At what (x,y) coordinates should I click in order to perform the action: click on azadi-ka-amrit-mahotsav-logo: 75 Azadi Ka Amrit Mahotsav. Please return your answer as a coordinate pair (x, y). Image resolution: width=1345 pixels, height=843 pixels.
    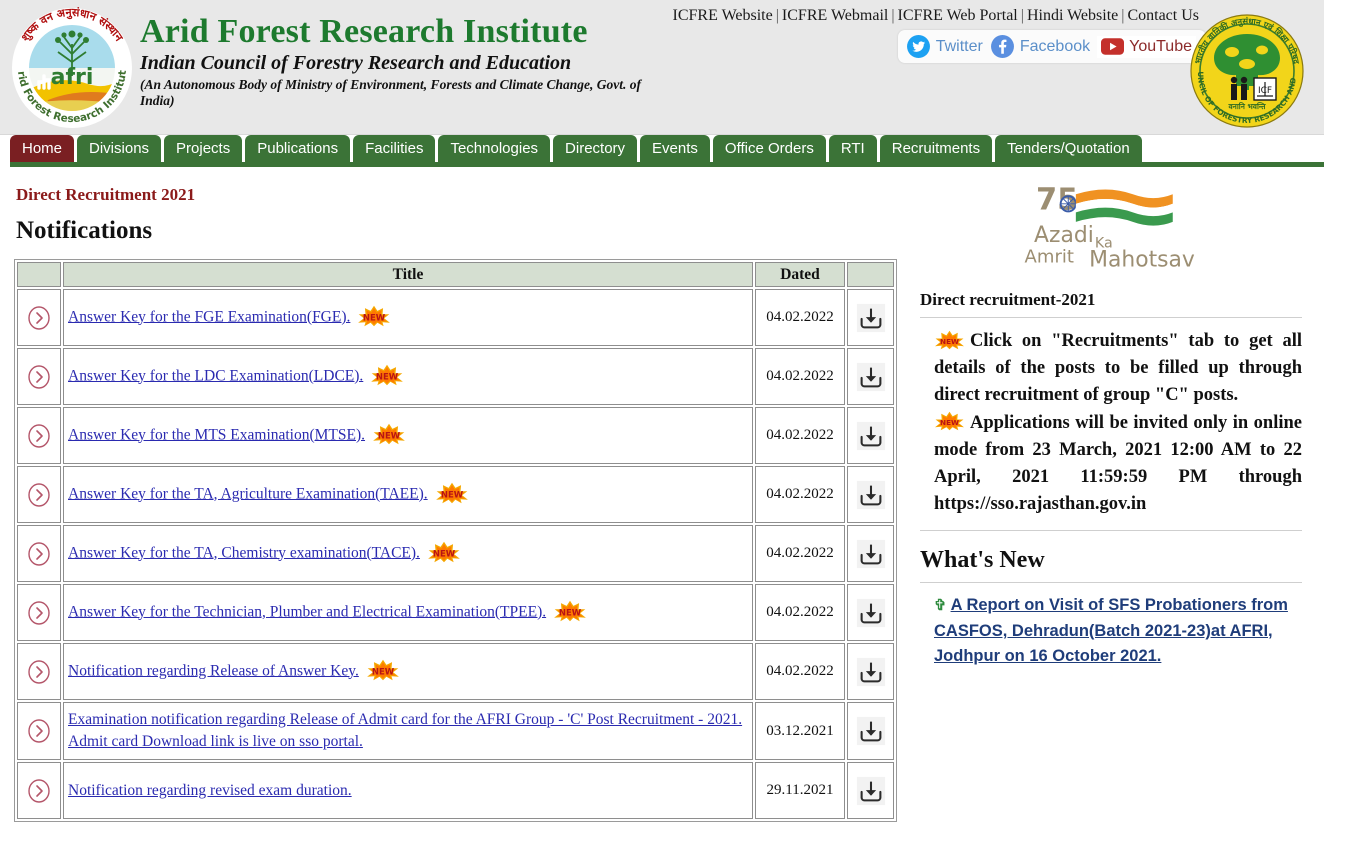
    Looking at the image, I should click on (1110, 228).